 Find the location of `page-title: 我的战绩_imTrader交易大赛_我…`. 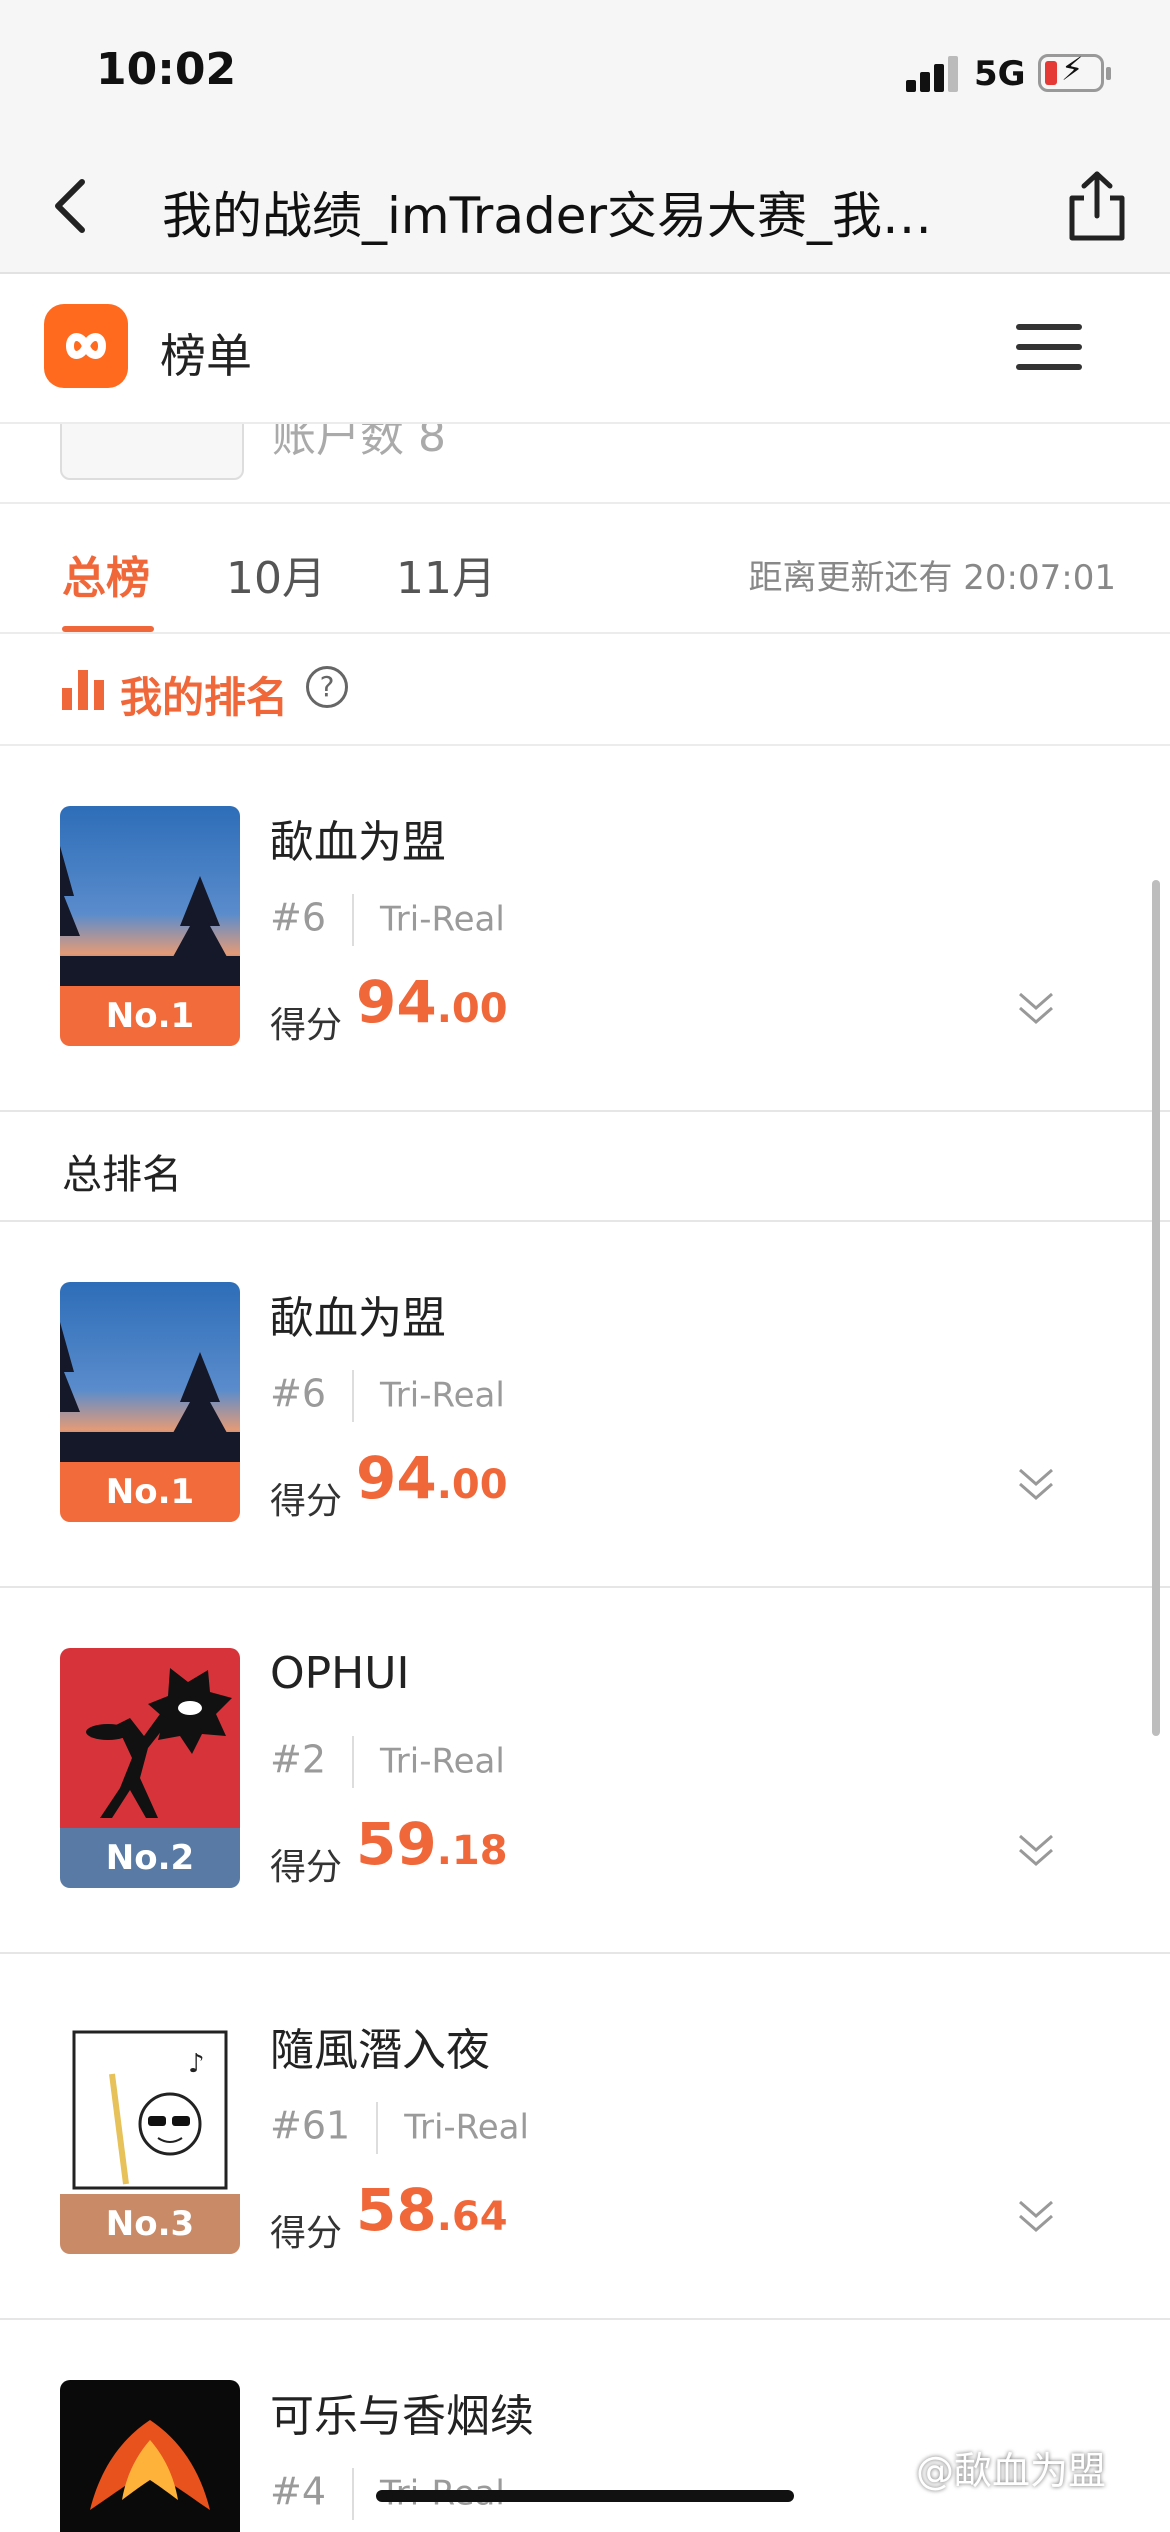

page-title: 我的战绩_imTrader交易大赛_我… is located at coordinates (547, 216).